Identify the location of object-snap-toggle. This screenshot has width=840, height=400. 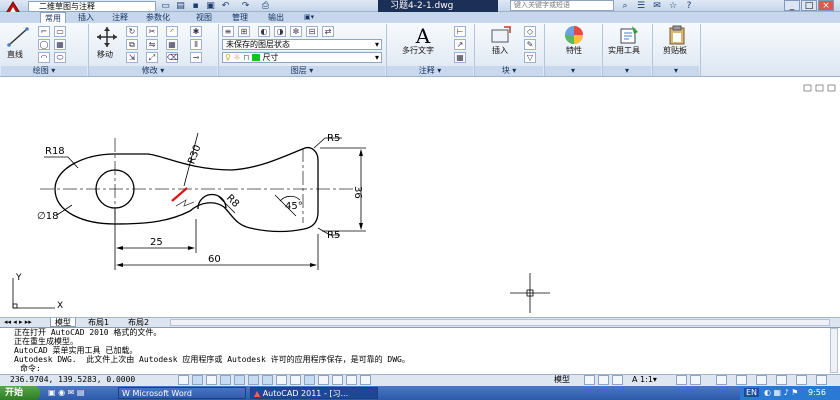
(253, 380).